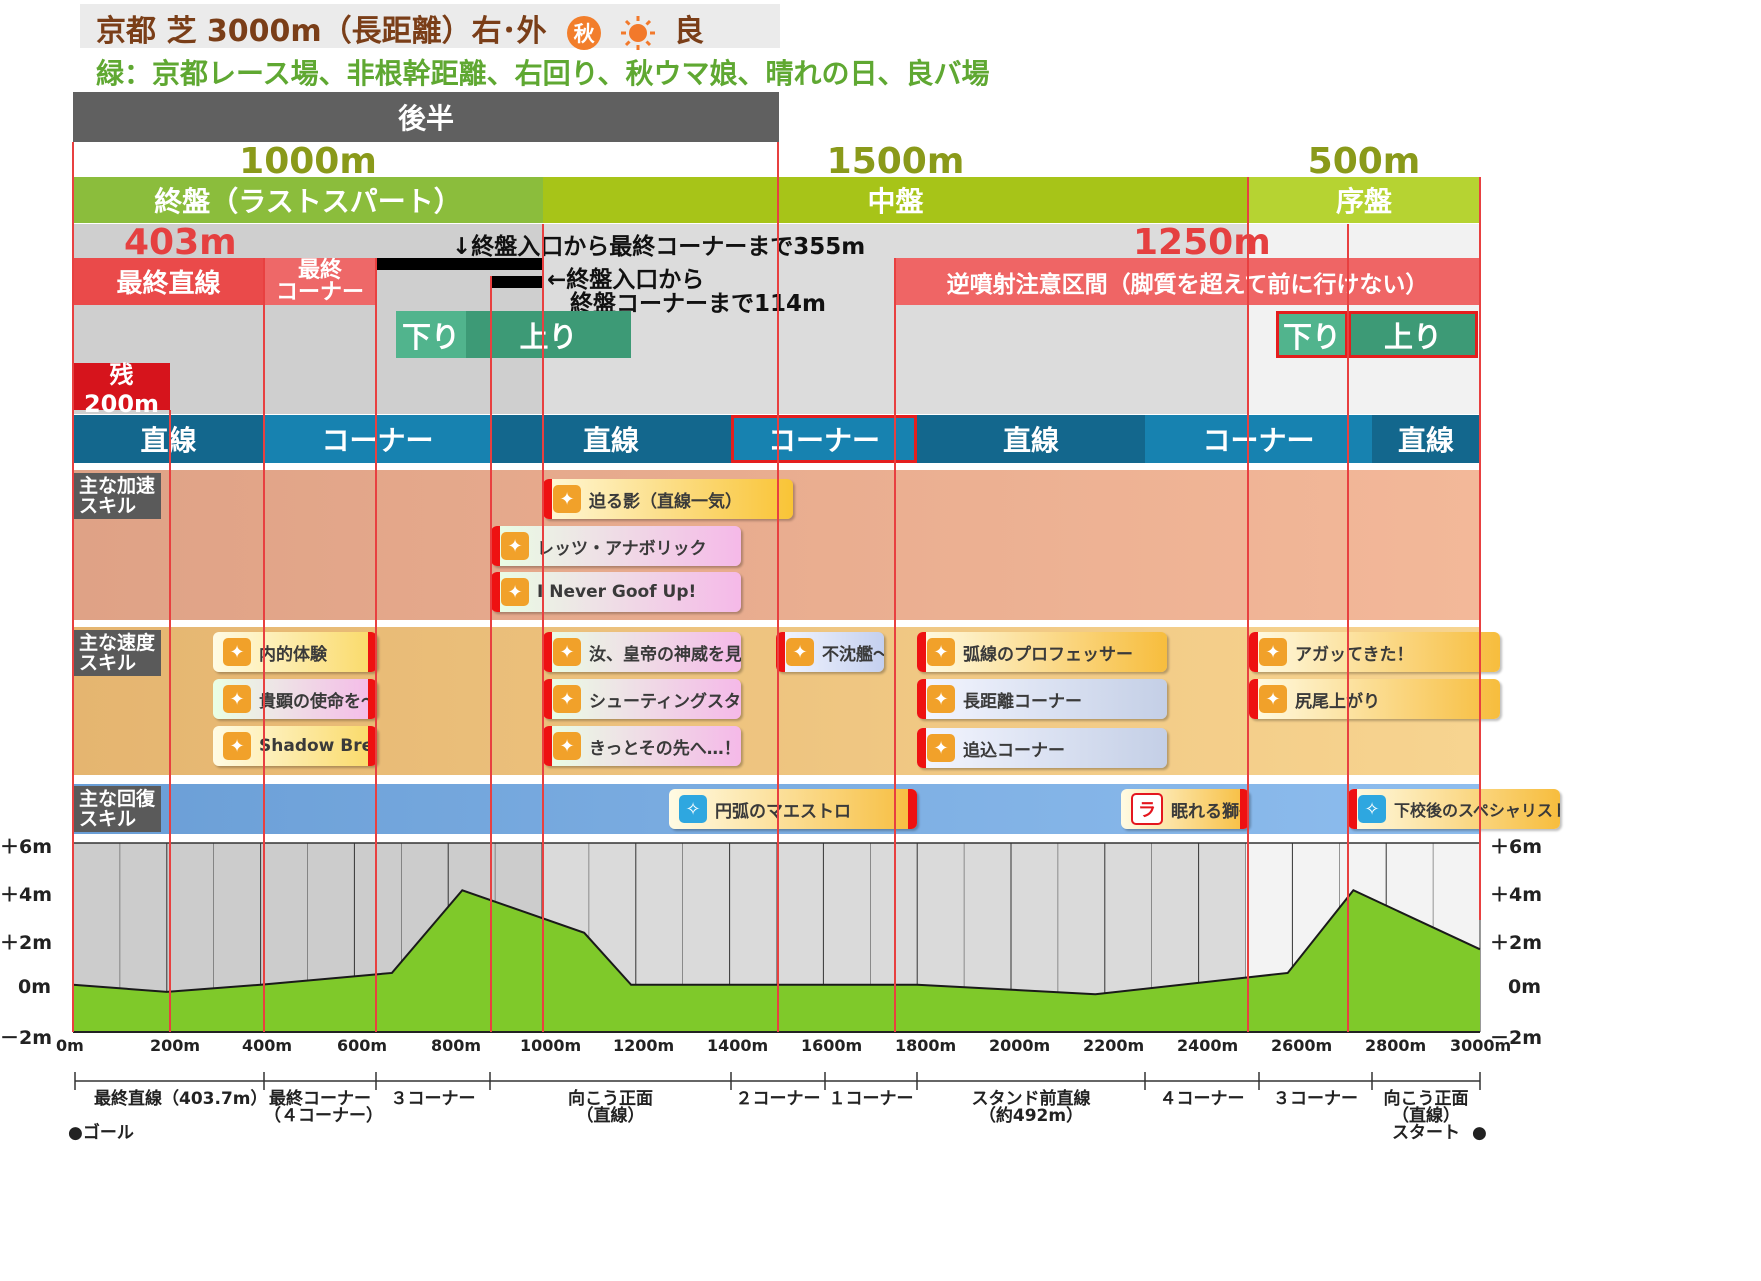 Image resolution: width=1761 pixels, height=1281 pixels. What do you see at coordinates (323, 1107) in the screenshot?
I see `segment-label-final-corner: 最終コーナー （４コーナー）` at bounding box center [323, 1107].